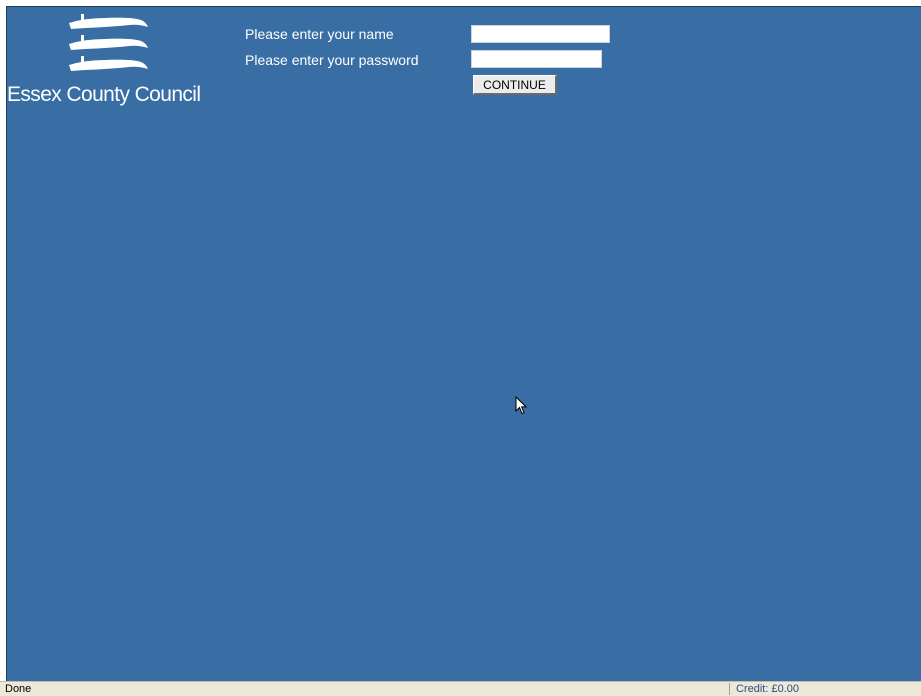  I want to click on name-label: Please enter your name, so click(319, 34).